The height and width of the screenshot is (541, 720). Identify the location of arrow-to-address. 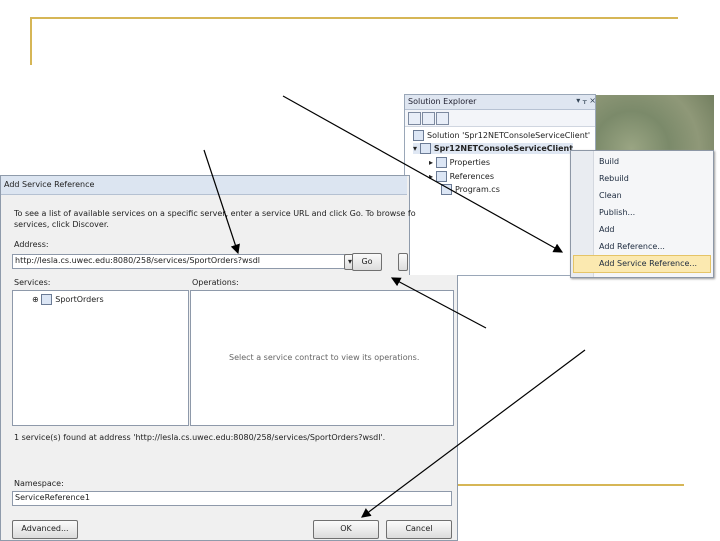
(221, 202).